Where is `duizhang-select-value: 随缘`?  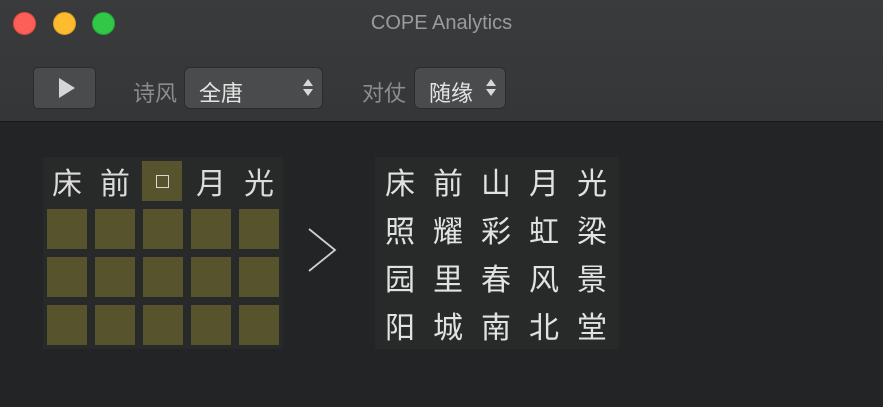
duizhang-select-value: 随缘 is located at coordinates (451, 94).